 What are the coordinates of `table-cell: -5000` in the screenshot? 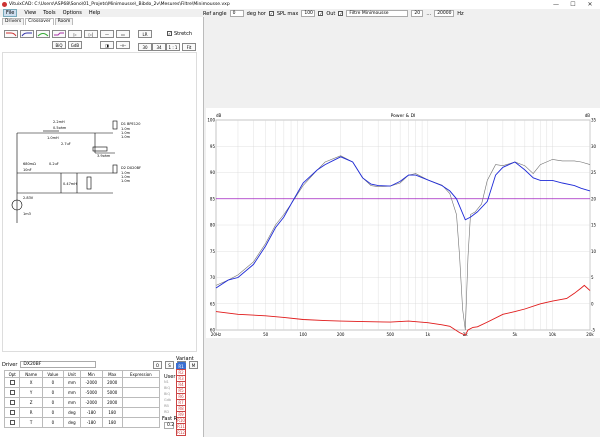 It's located at (91, 392).